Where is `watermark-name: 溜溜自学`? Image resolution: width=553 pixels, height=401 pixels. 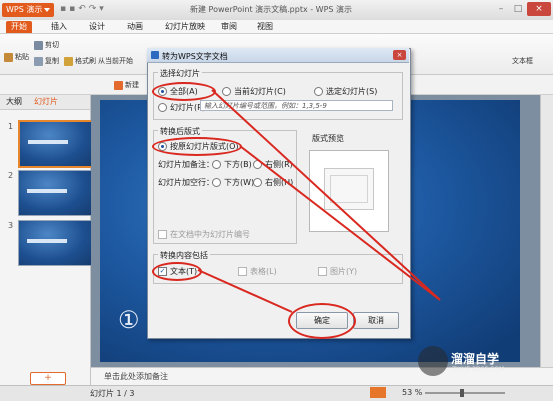
watermark-name: 溜溜自学 is located at coordinates (475, 359).